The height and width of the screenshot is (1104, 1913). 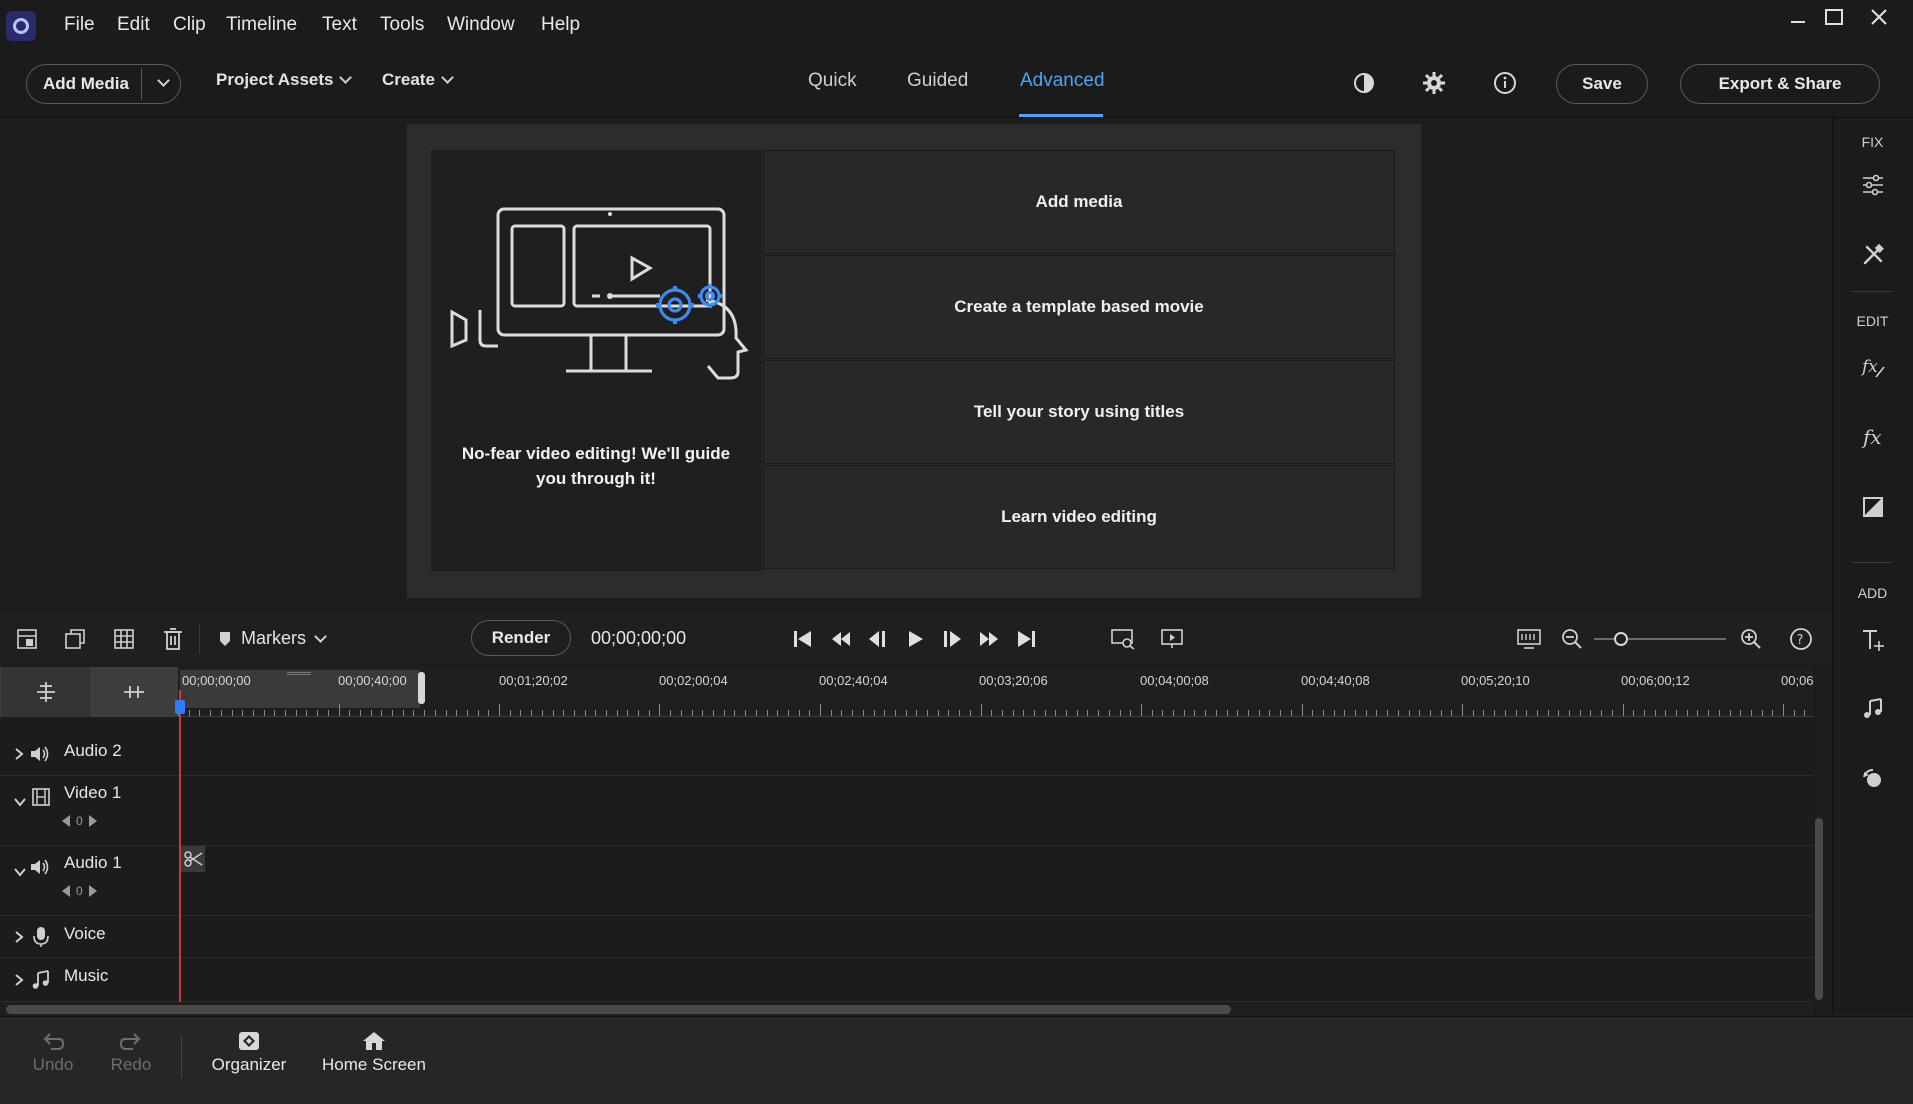 What do you see at coordinates (1879, 17) in the screenshot?
I see `close-icon` at bounding box center [1879, 17].